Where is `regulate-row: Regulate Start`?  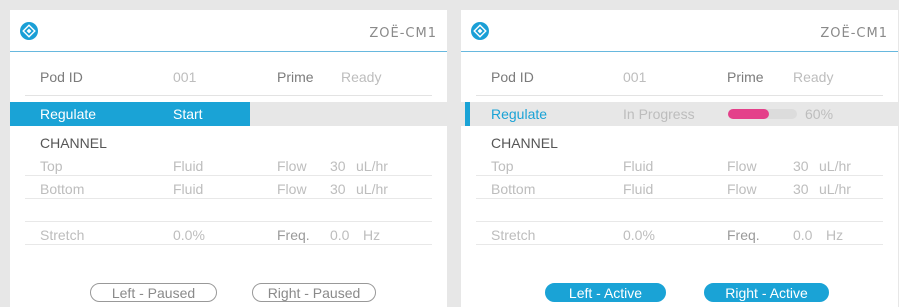
regulate-row: Regulate Start is located at coordinates (228, 114).